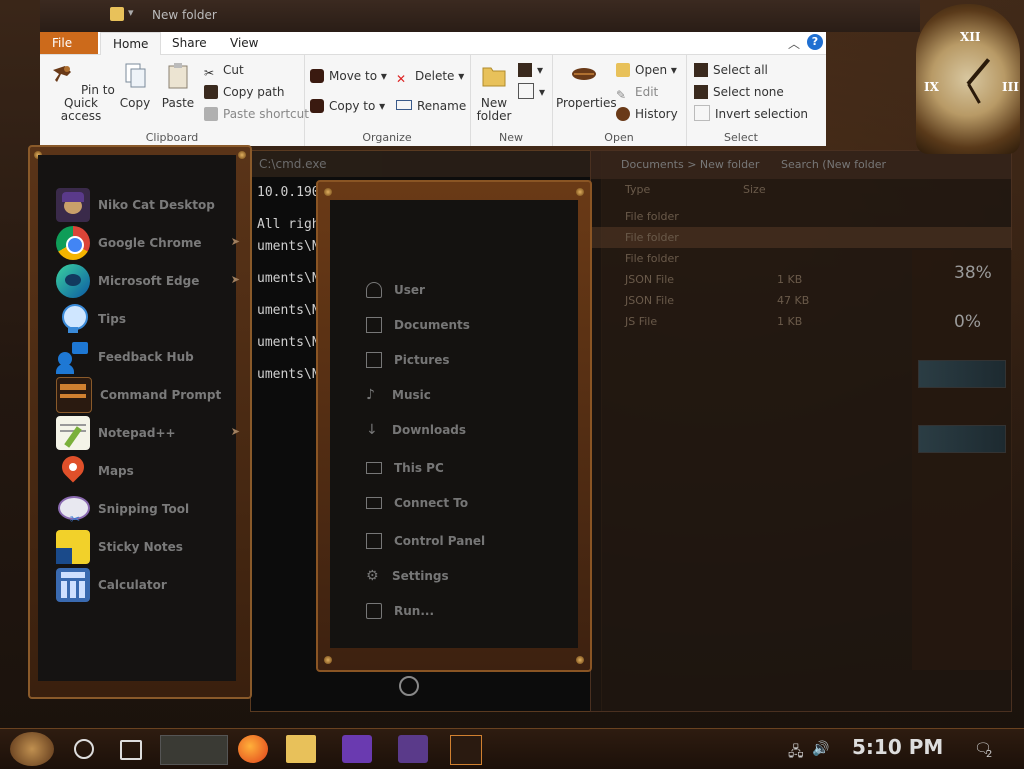 This screenshot has width=1024, height=769. I want to click on chevron-down-icon: ▾, so click(131, 12).